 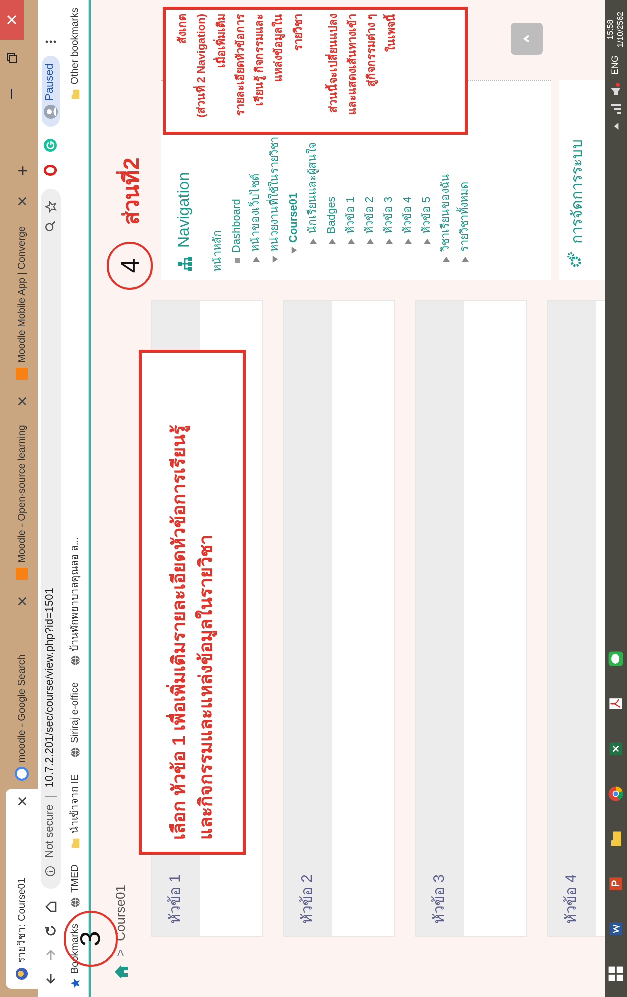 What do you see at coordinates (446, 213) in the screenshot?
I see `nav-link: วิชาเรียนของฉัน` at bounding box center [446, 213].